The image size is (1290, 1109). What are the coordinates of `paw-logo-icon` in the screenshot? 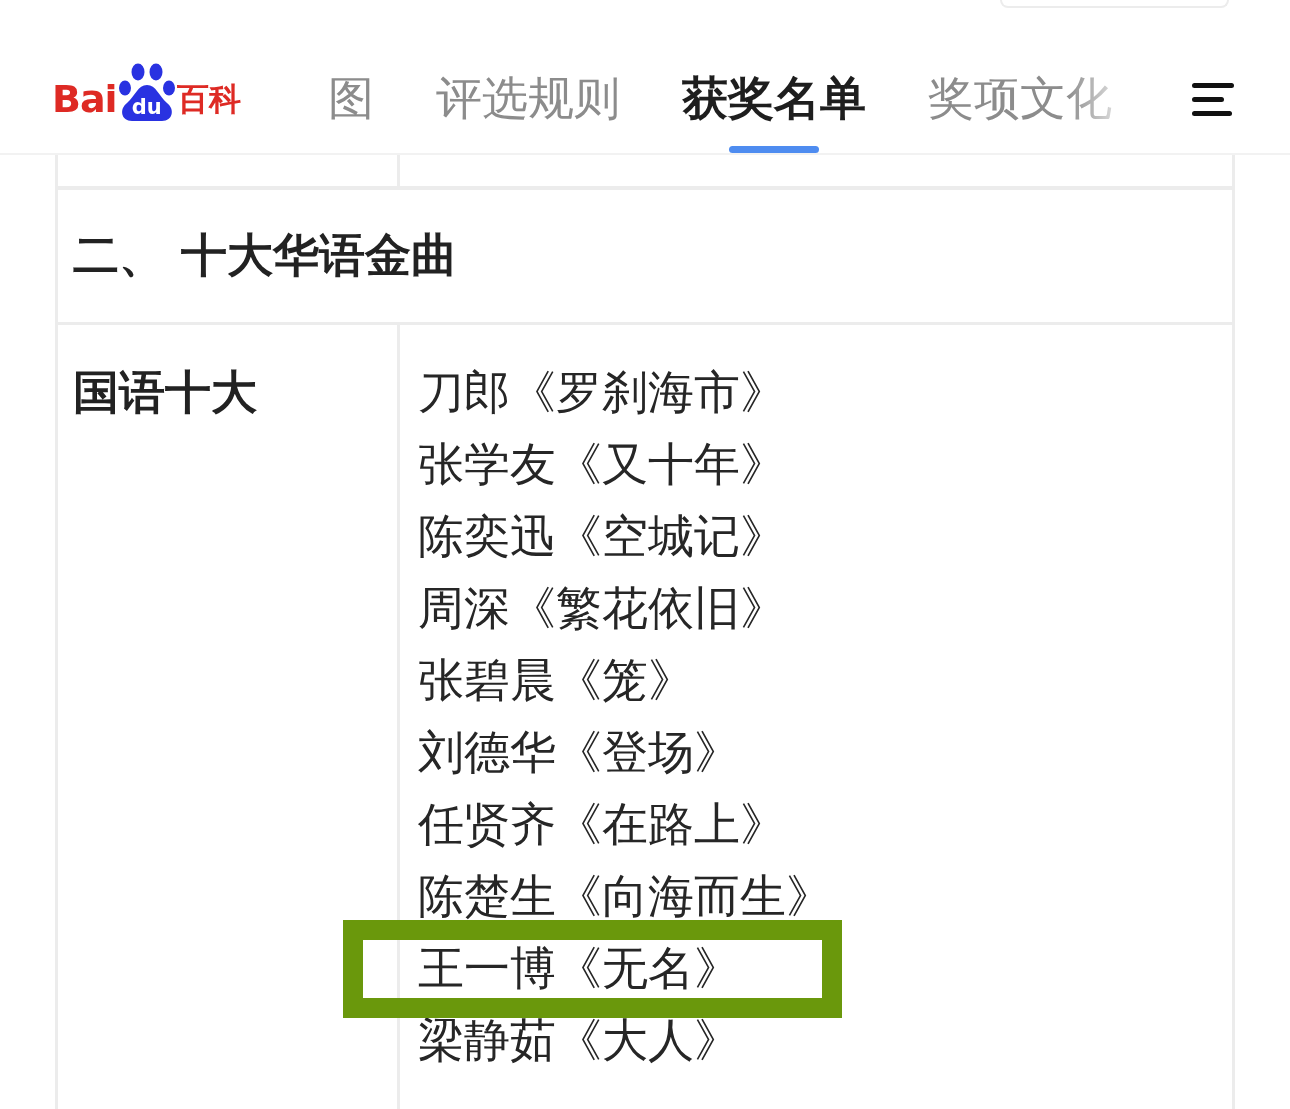 It's located at (146, 92).